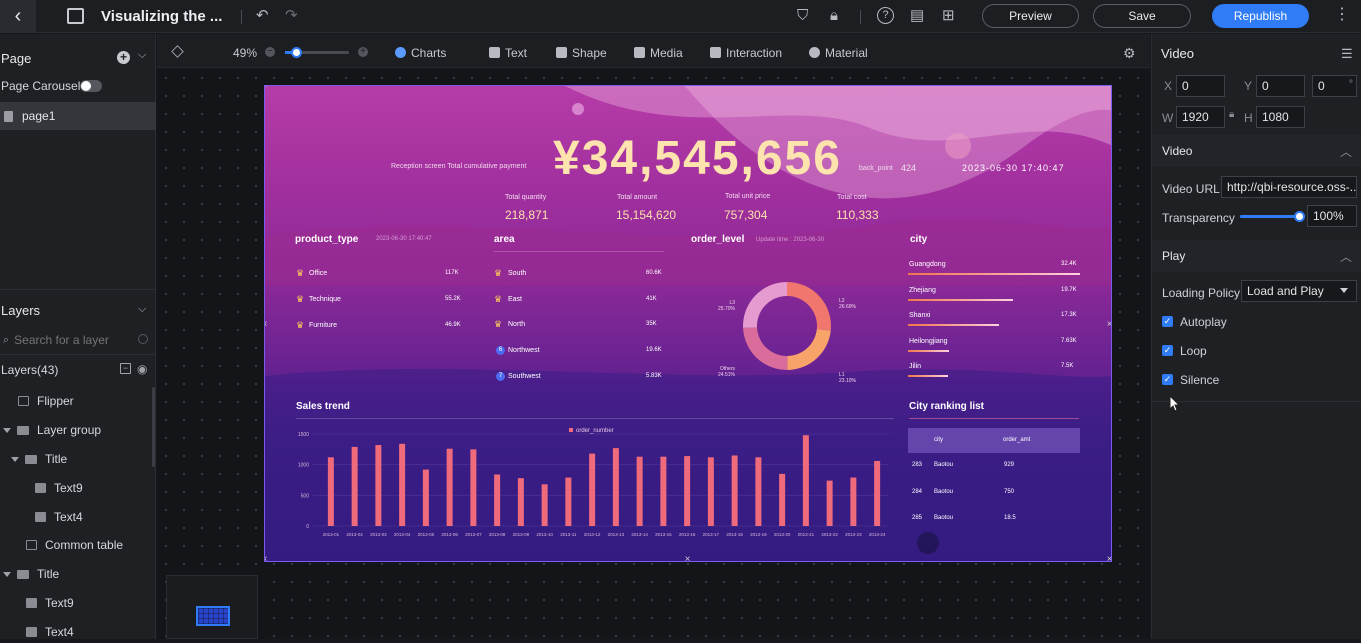  I want to click on loading-icon, so click(143, 339).